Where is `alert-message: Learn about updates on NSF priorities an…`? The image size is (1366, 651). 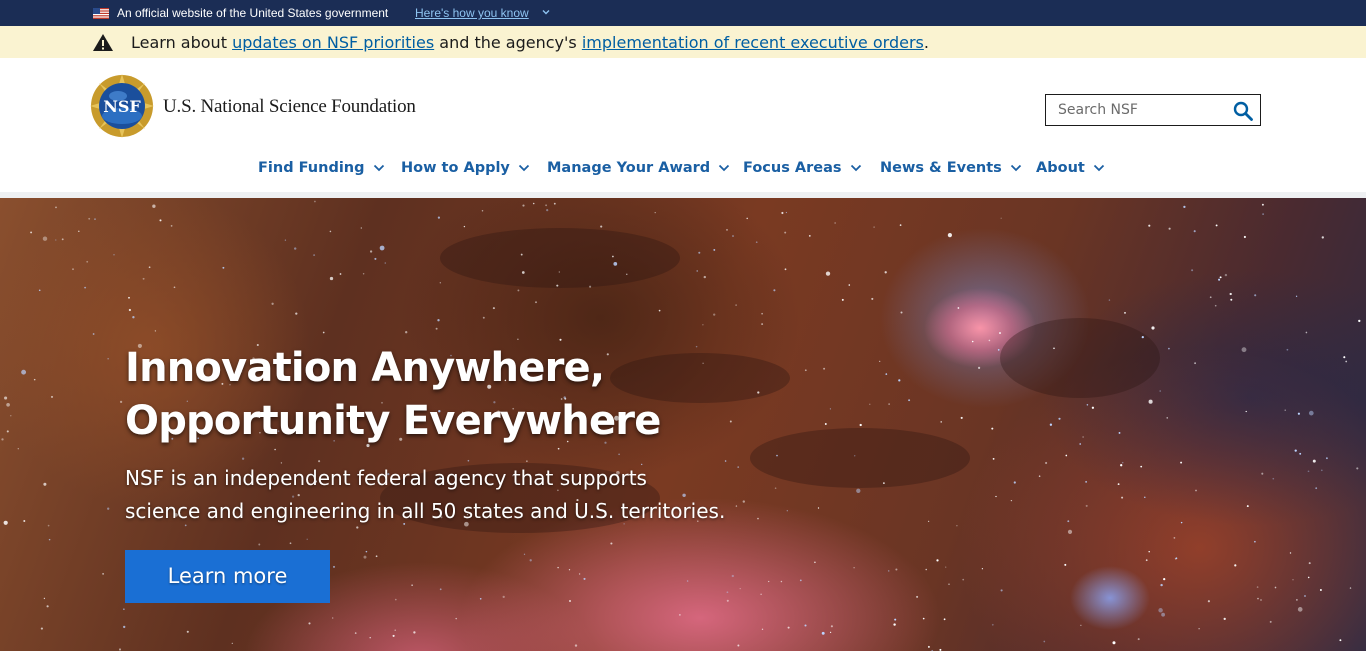 alert-message: Learn about updates on NSF priorities an… is located at coordinates (530, 42).